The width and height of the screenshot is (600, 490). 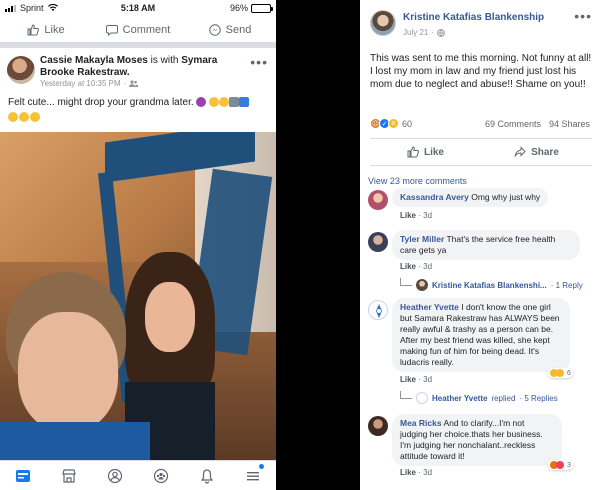 I want to click on love-reaction-icon, so click(x=560, y=465).